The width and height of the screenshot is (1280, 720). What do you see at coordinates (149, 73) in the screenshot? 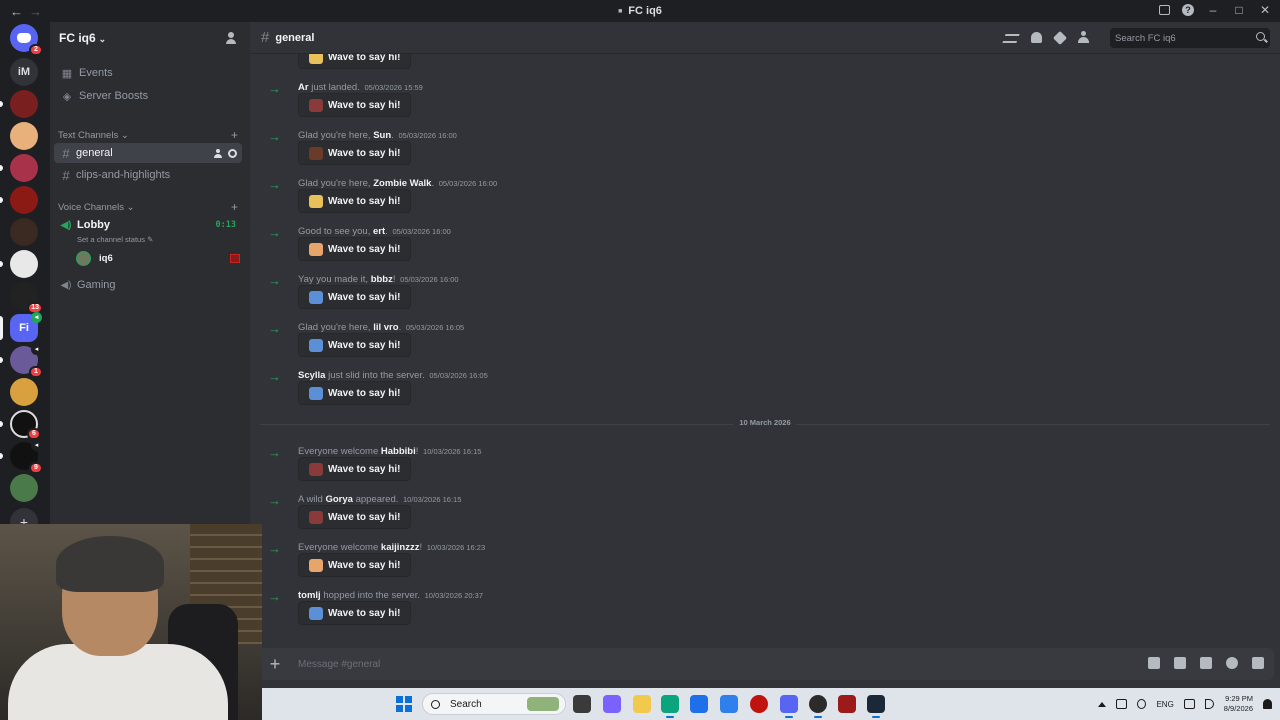
I see `events-item: ▦ Events` at bounding box center [149, 73].